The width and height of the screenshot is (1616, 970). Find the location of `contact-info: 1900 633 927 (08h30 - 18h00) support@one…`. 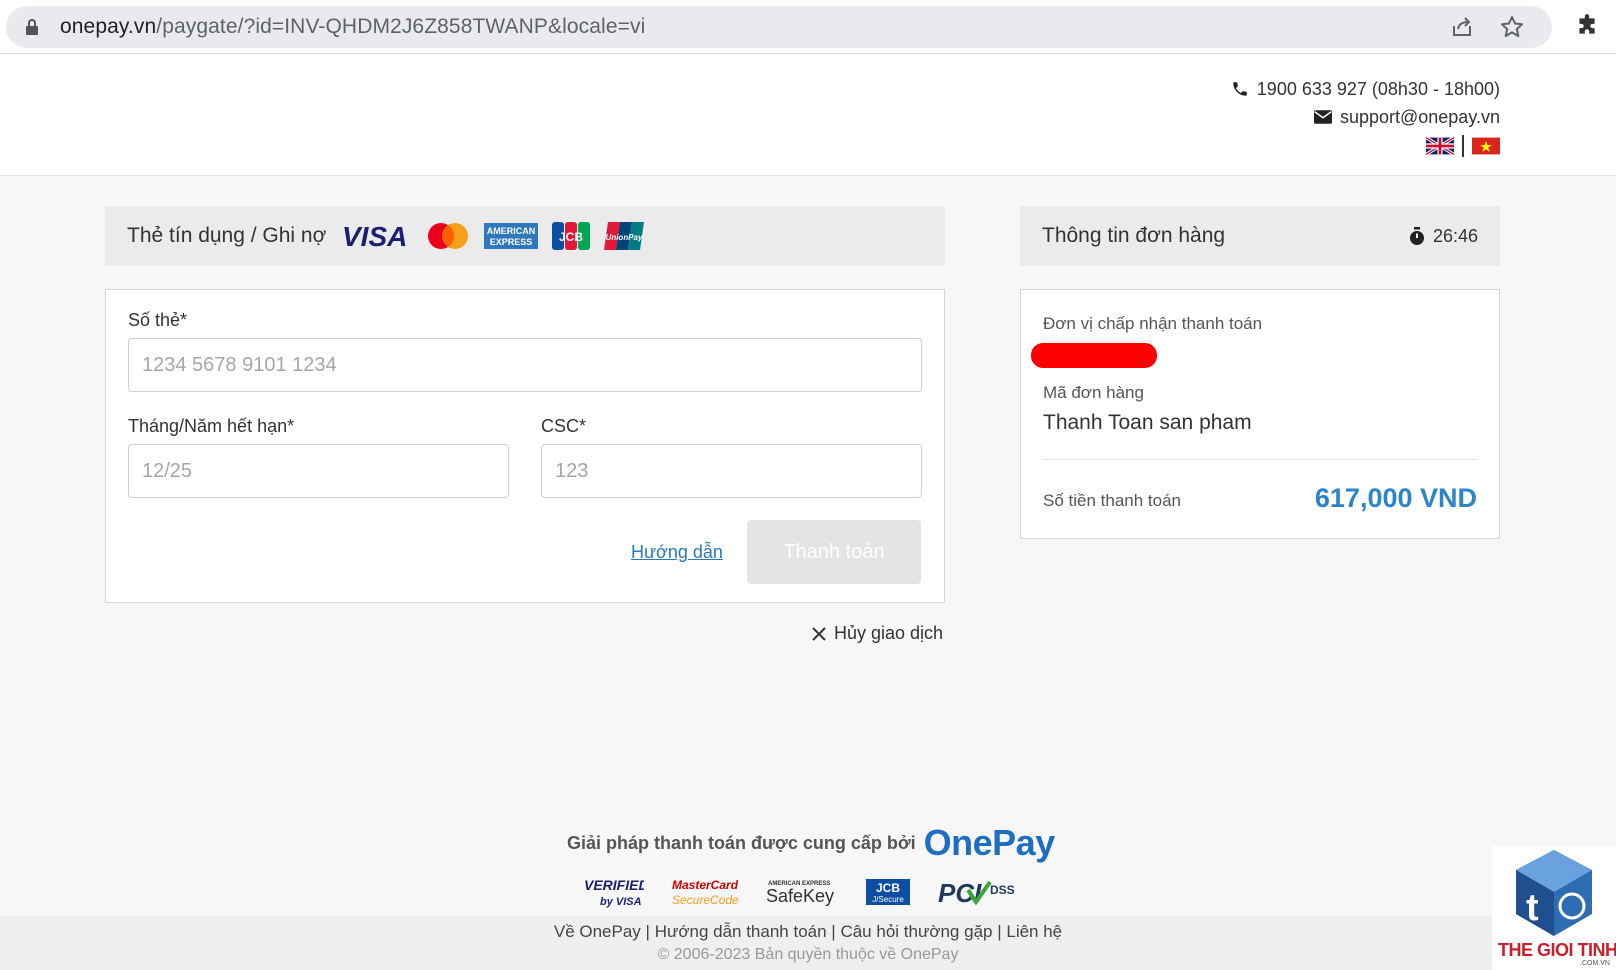

contact-info: 1900 633 927 (08h30 - 18h00) support@one… is located at coordinates (1365, 116).